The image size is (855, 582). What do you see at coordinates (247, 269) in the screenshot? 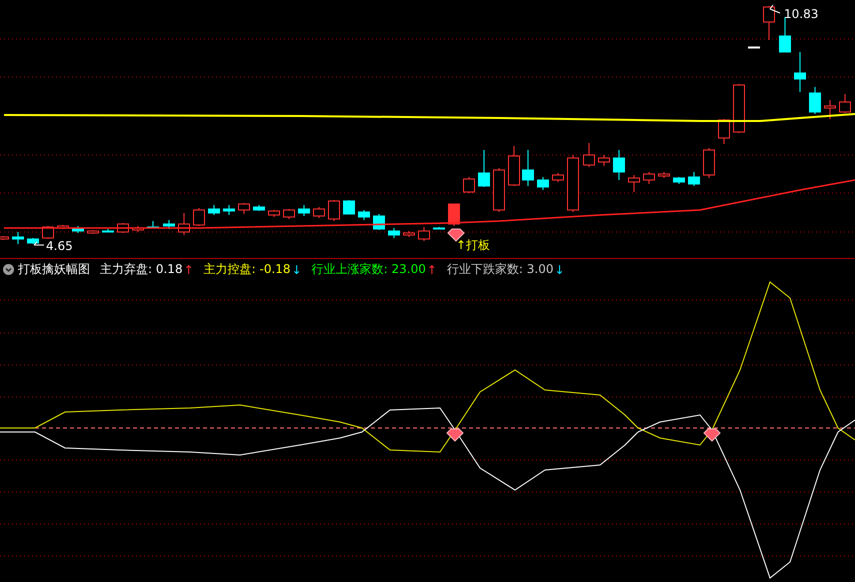
I see `indicator-reading: 主力控盘: -0.18` at bounding box center [247, 269].